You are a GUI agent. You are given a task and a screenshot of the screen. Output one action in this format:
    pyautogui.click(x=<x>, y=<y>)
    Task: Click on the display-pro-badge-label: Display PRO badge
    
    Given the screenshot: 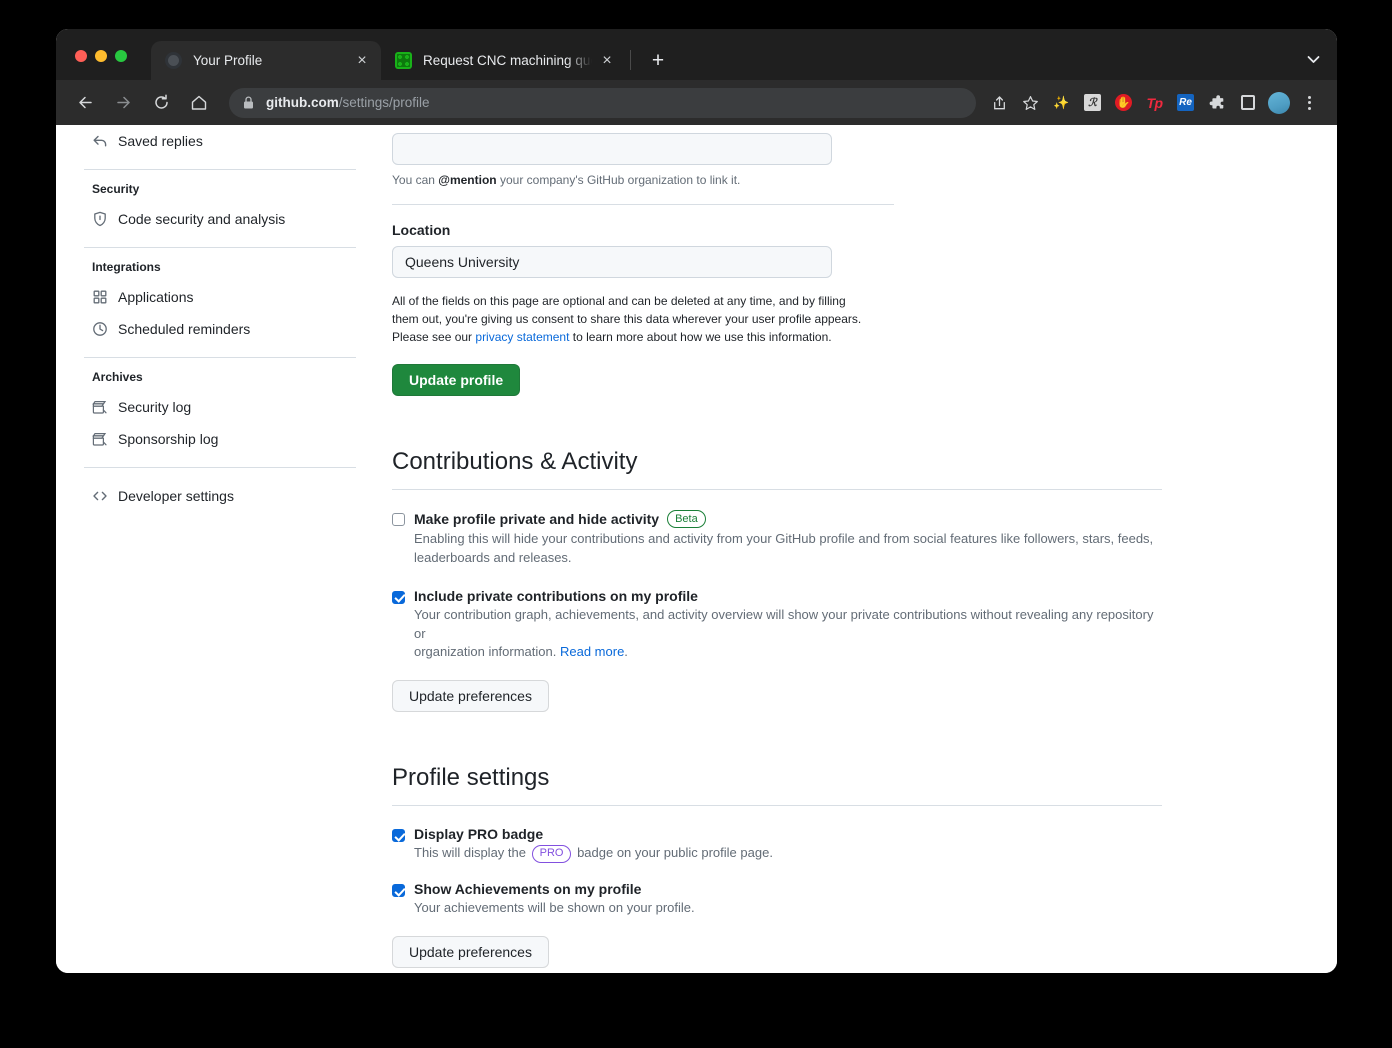 What is the action you would take?
    pyautogui.click(x=479, y=834)
    